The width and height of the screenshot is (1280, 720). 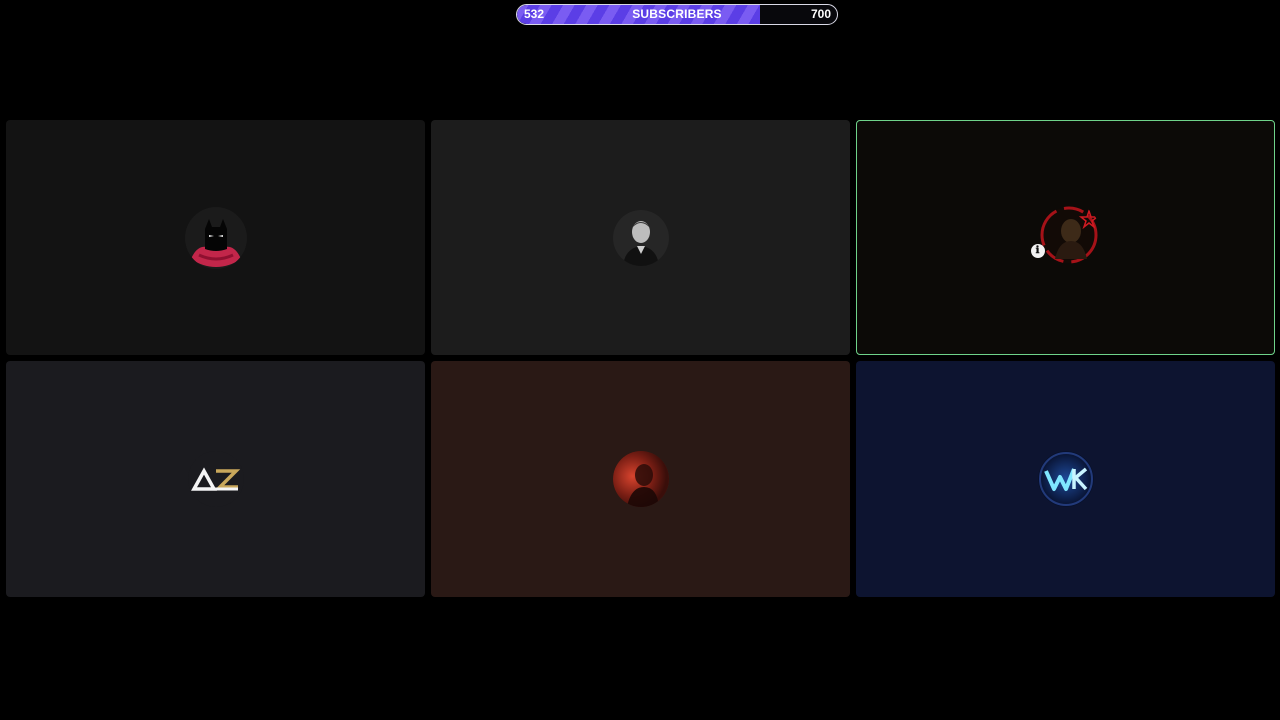 I want to click on participant-tile: ℹ, so click(x=1065, y=237).